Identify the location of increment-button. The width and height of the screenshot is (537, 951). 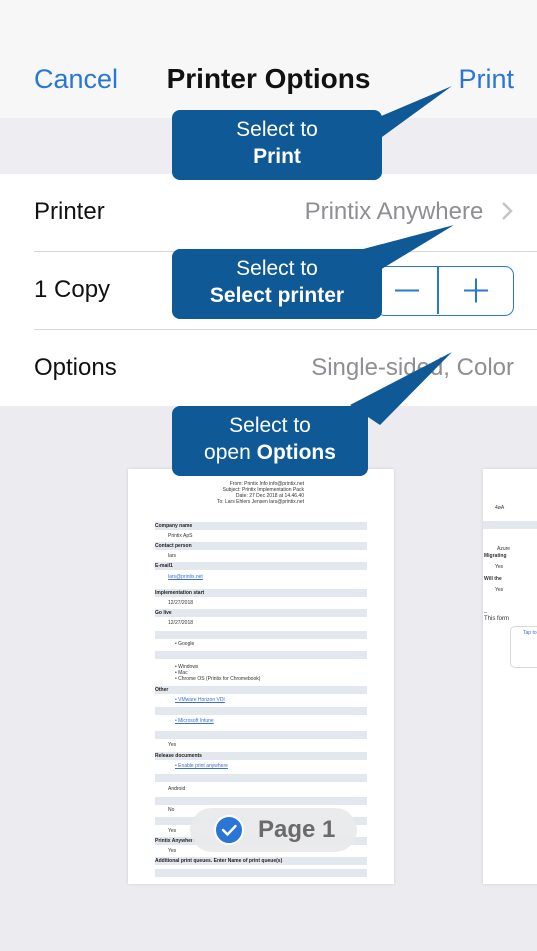
(476, 290).